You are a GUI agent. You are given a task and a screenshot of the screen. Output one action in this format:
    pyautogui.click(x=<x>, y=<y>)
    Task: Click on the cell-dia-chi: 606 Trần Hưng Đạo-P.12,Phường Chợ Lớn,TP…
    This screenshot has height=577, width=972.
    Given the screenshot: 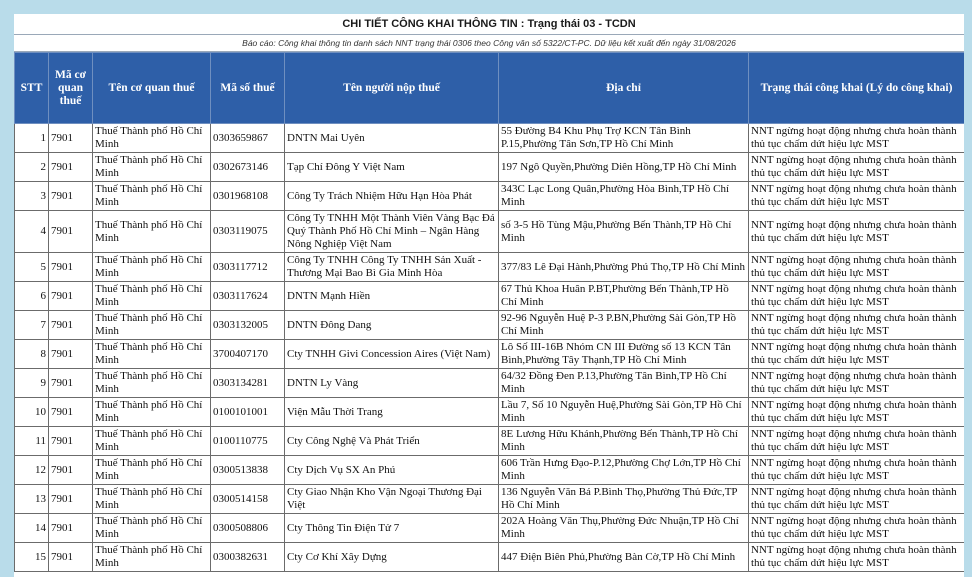 What is the action you would take?
    pyautogui.click(x=623, y=470)
    